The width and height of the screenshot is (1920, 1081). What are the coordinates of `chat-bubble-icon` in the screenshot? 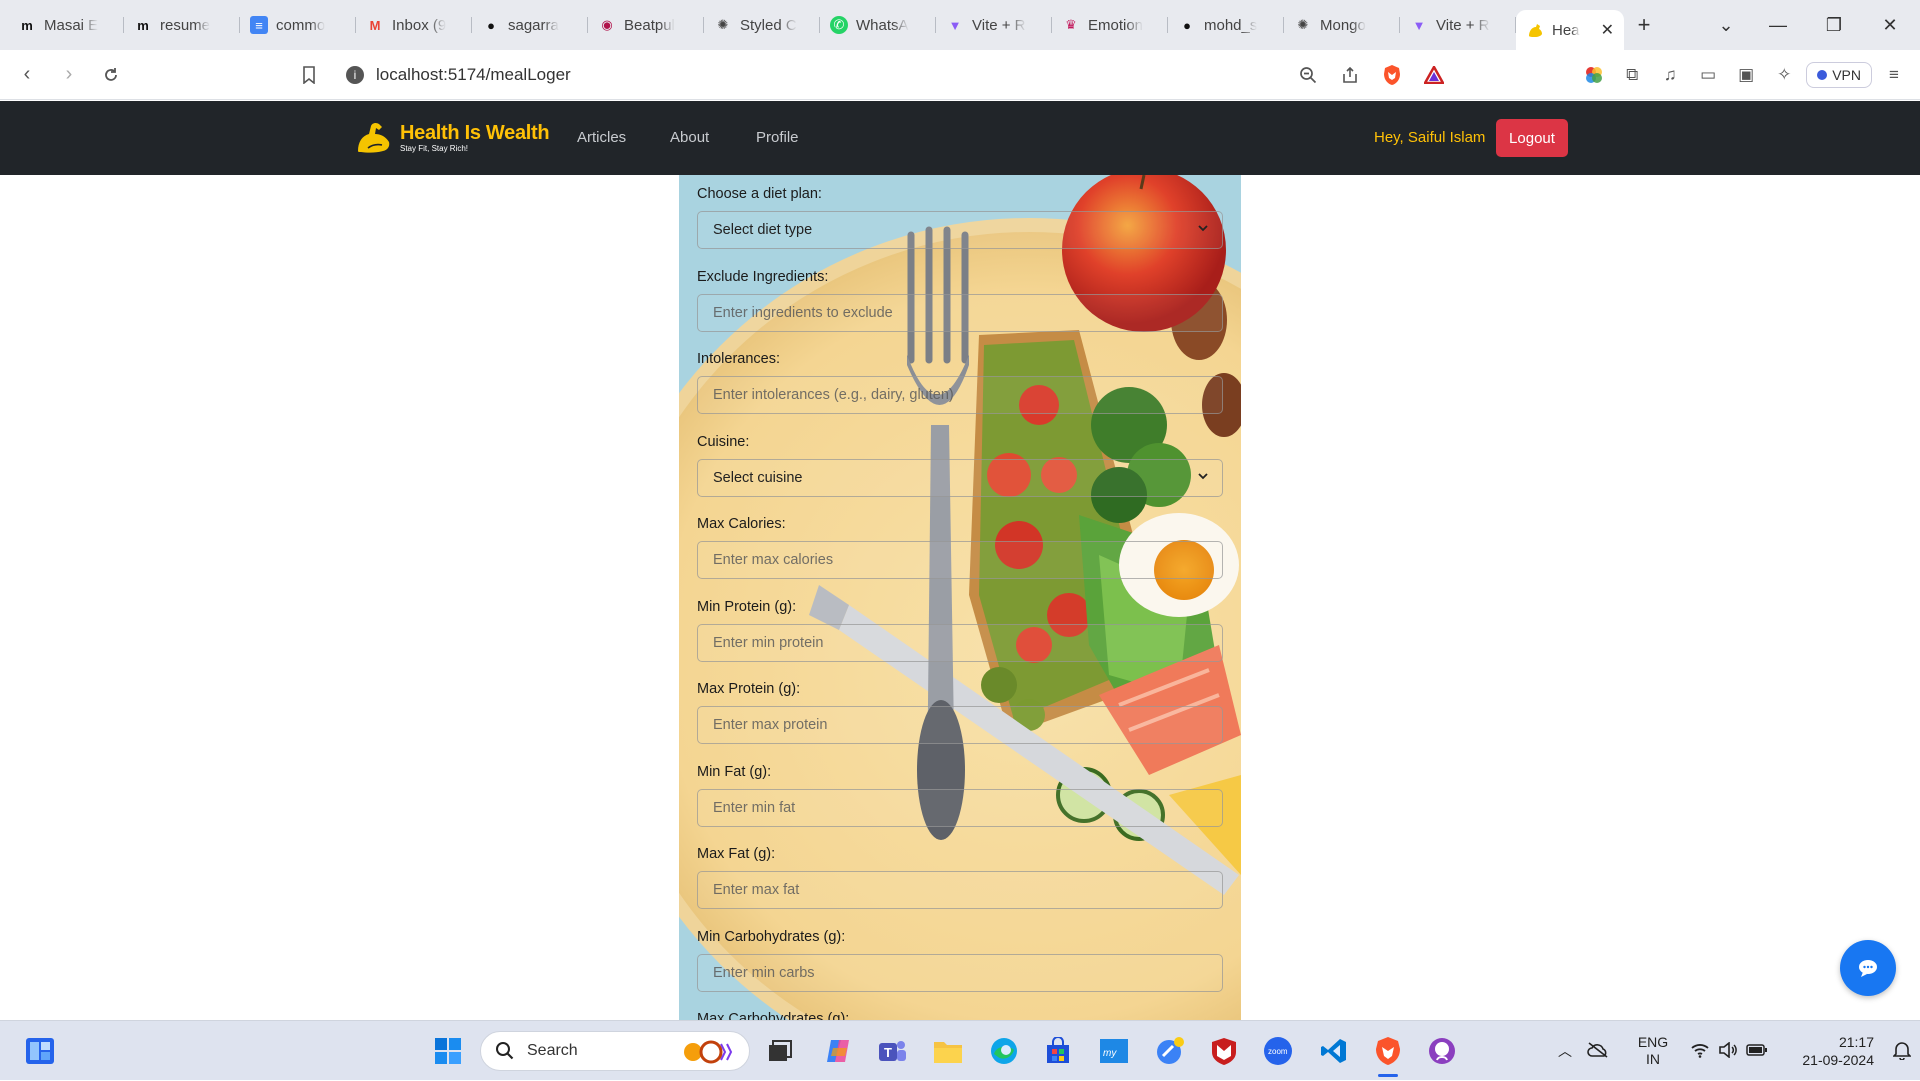 It's located at (1868, 968).